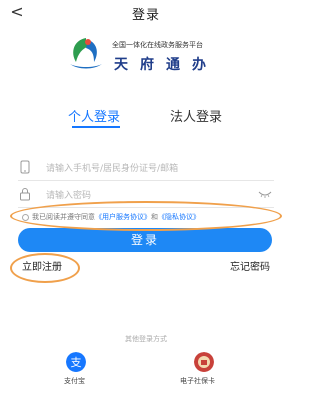  I want to click on alipay-icon: 支, so click(76, 362).